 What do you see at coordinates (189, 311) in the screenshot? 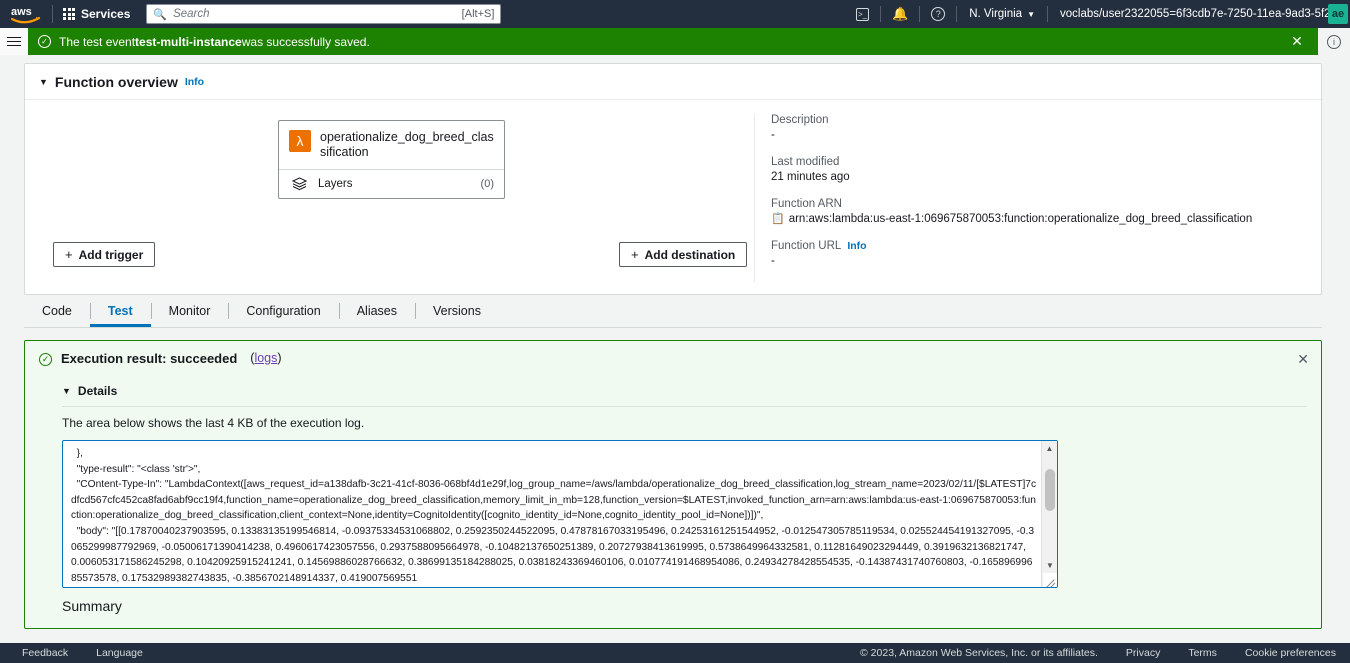
I see `tab-monitor: Monitor` at bounding box center [189, 311].